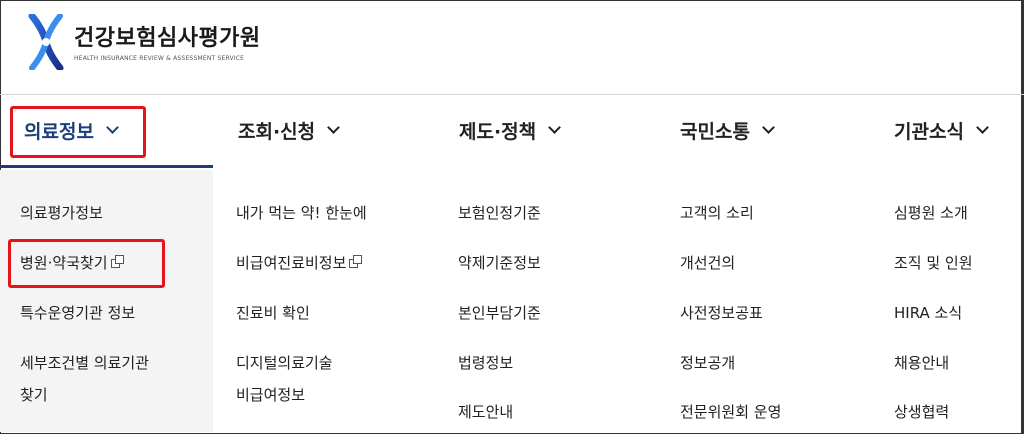 Image resolution: width=1024 pixels, height=434 pixels. What do you see at coordinates (921, 363) in the screenshot?
I see `submenu-item-recruitment: 채용안내` at bounding box center [921, 363].